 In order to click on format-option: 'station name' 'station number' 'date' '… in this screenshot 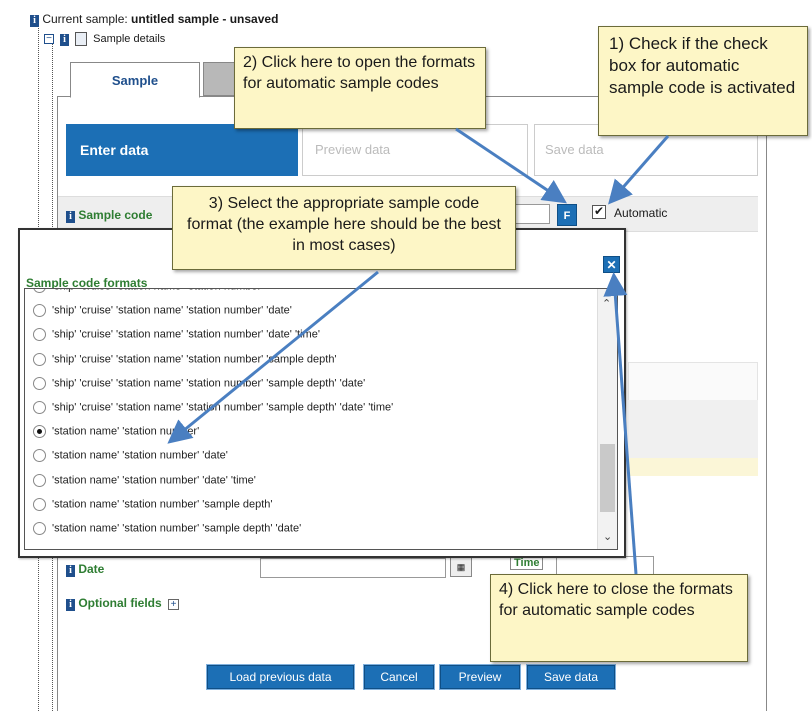, I will do `click(144, 480)`.